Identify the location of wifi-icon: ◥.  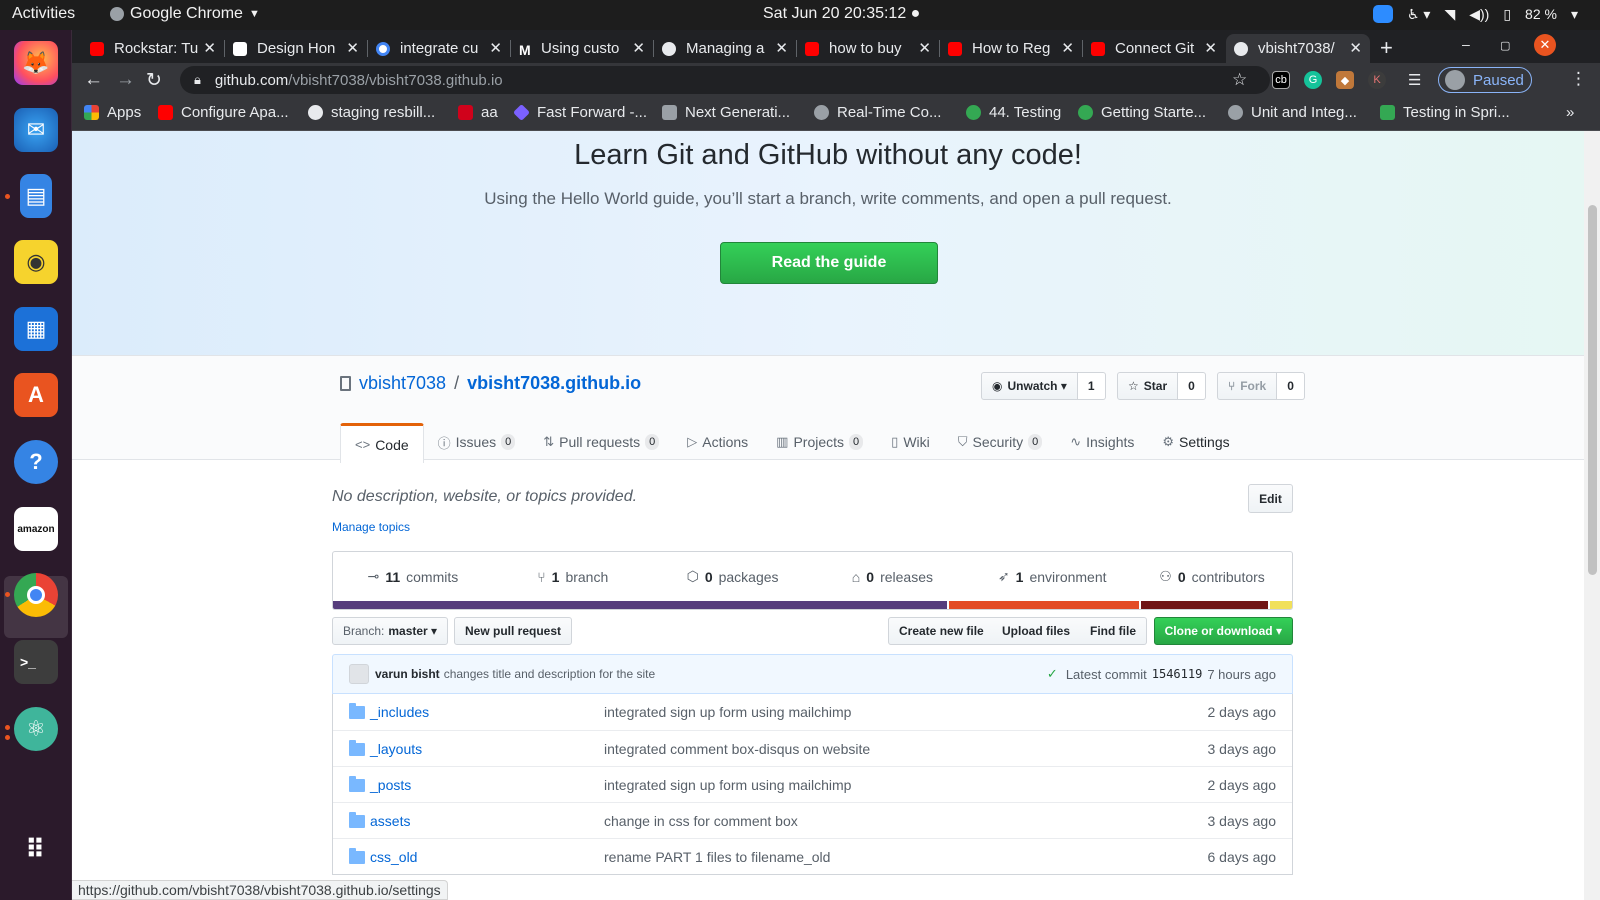
(1449, 14).